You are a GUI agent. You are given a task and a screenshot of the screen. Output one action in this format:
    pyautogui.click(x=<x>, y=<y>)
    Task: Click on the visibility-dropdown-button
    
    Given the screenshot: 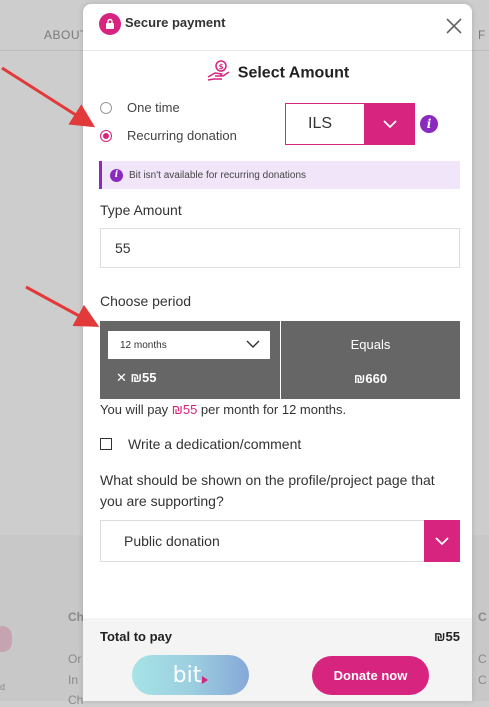 What is the action you would take?
    pyautogui.click(x=442, y=541)
    